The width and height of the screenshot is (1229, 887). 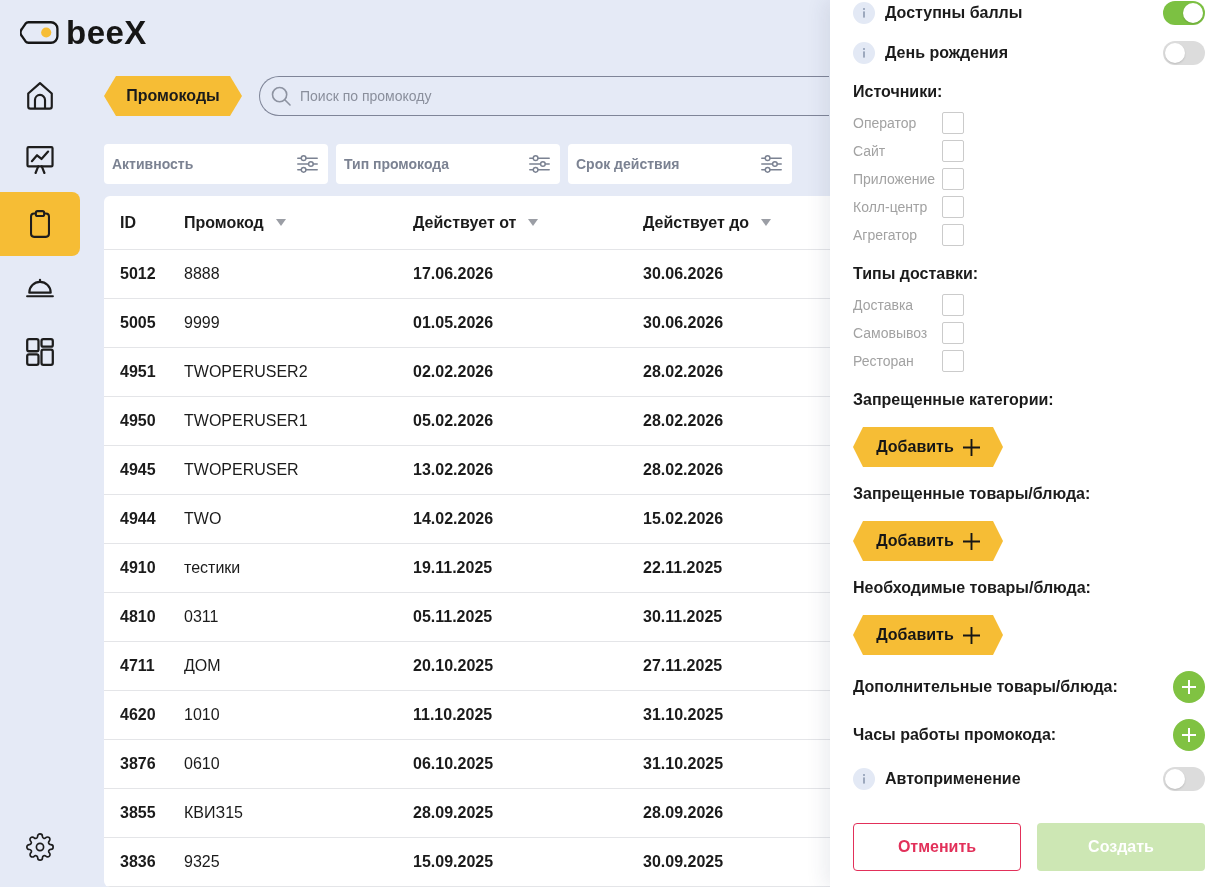 I want to click on search-icon, so click(x=281, y=96).